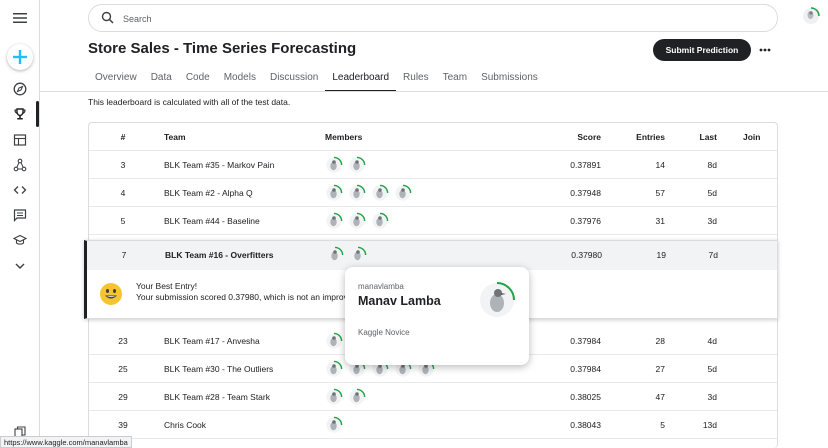 The image size is (828, 448). Describe the element at coordinates (123, 221) in the screenshot. I see `rank-cell: 5` at that location.